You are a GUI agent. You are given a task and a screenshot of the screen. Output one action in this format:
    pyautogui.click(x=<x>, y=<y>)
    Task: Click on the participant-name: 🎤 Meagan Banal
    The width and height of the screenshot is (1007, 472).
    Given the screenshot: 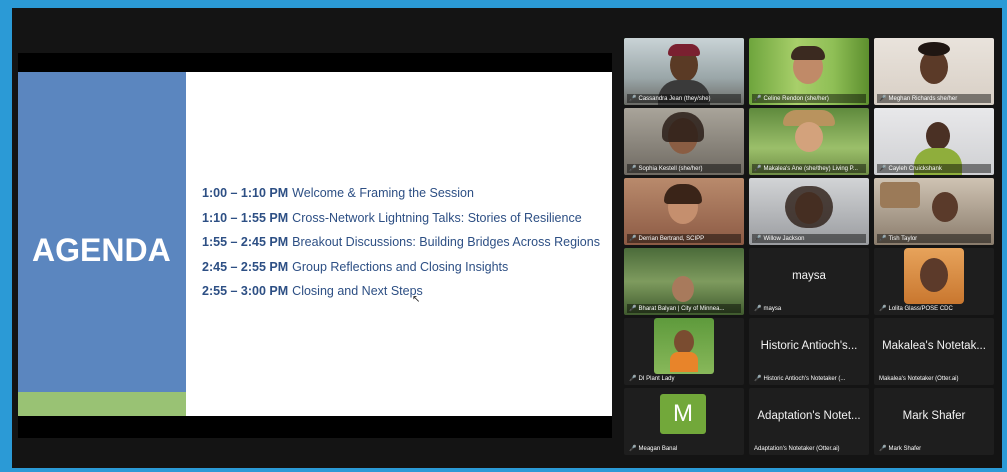 What is the action you would take?
    pyautogui.click(x=653, y=449)
    